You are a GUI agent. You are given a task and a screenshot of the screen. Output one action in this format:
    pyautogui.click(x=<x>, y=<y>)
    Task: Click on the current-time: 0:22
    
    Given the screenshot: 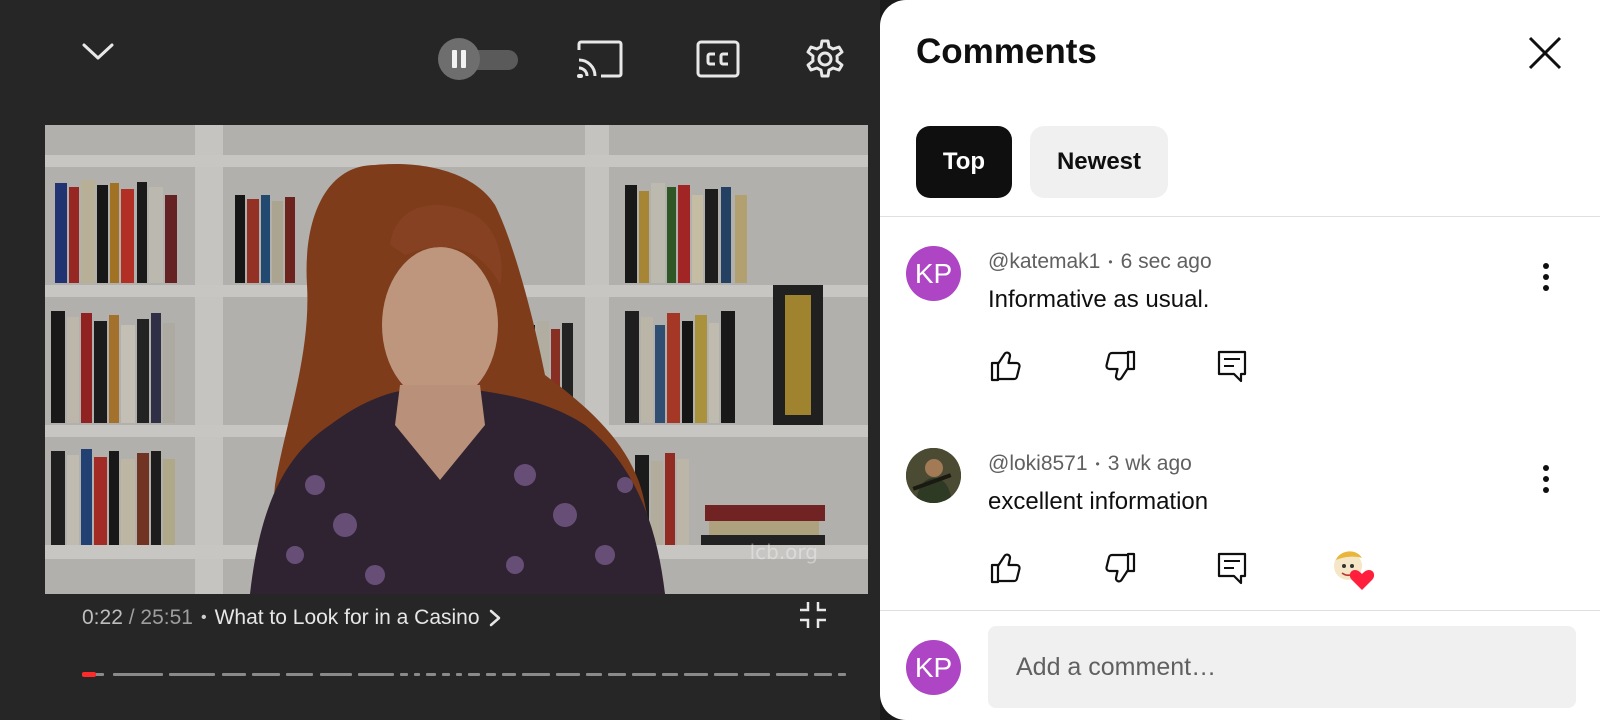 What is the action you would take?
    pyautogui.click(x=102, y=617)
    